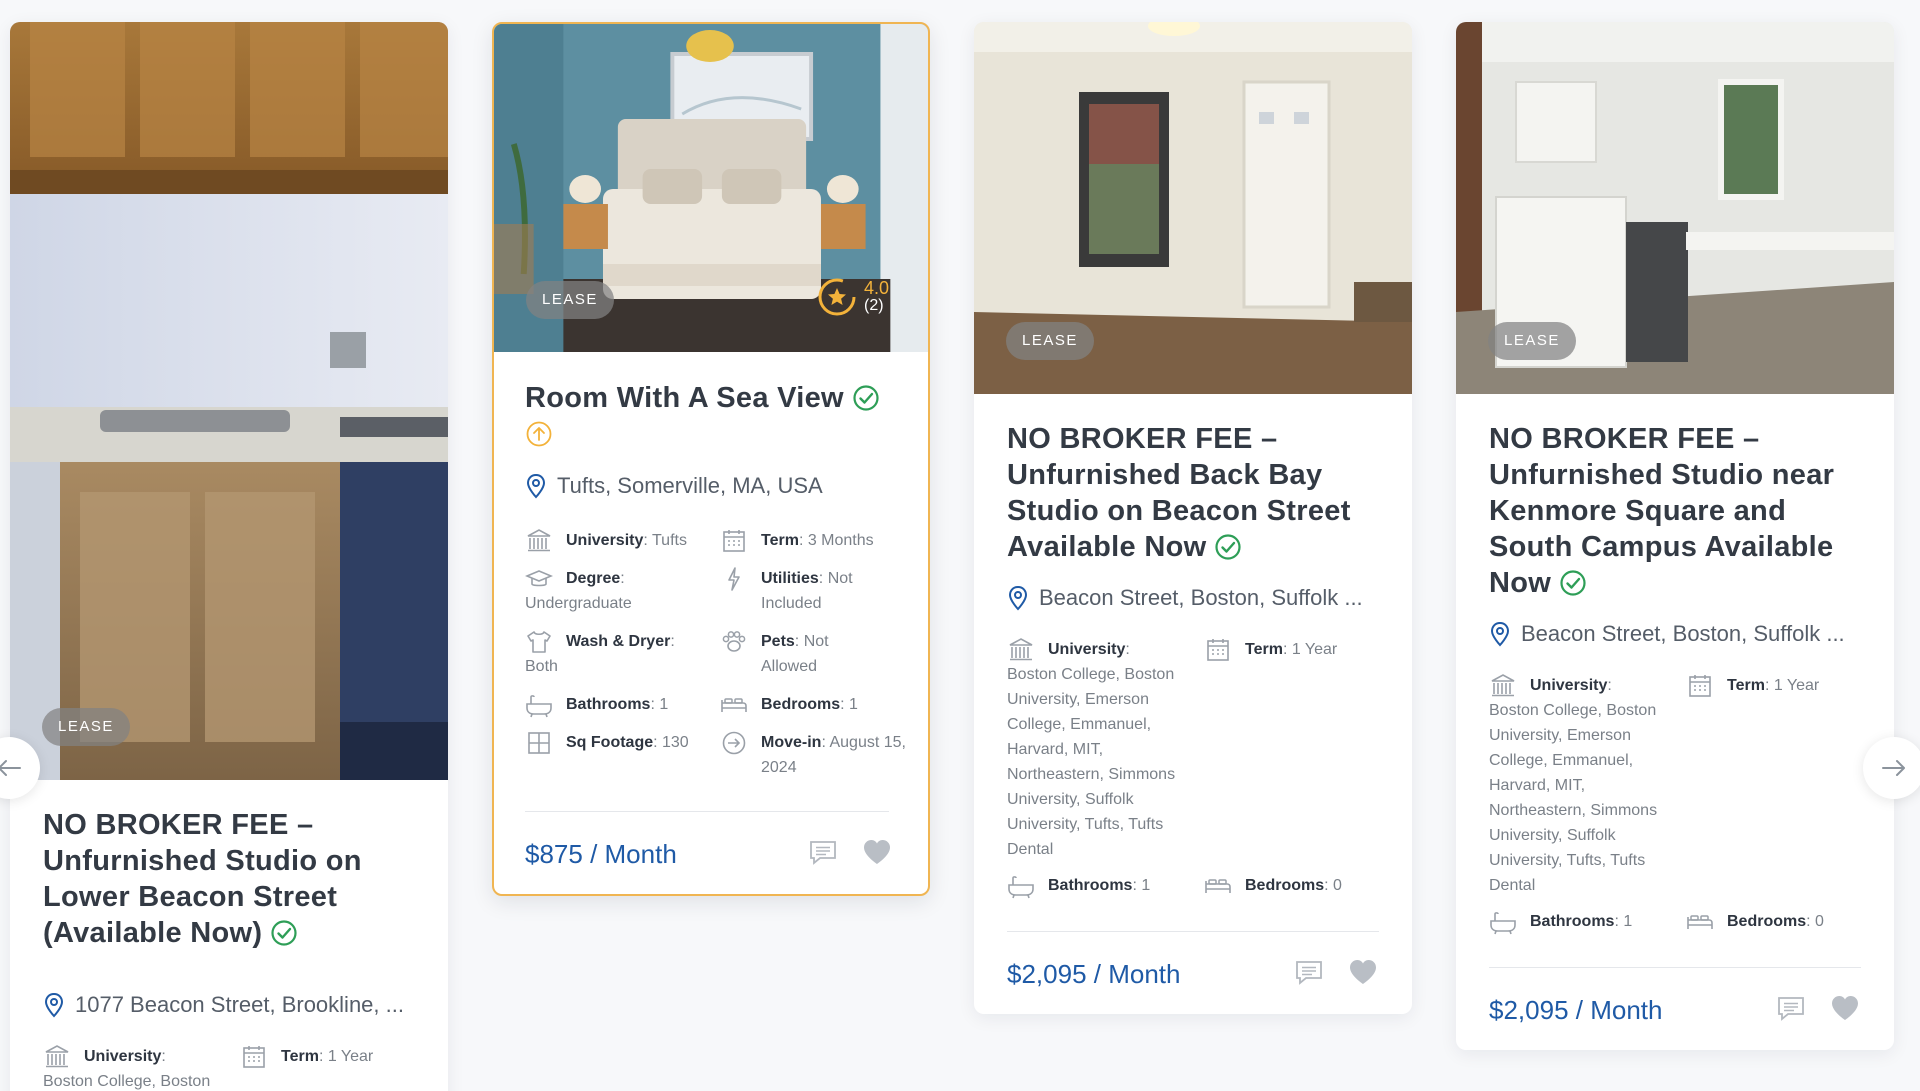  I want to click on rating-count: (2), so click(874, 305).